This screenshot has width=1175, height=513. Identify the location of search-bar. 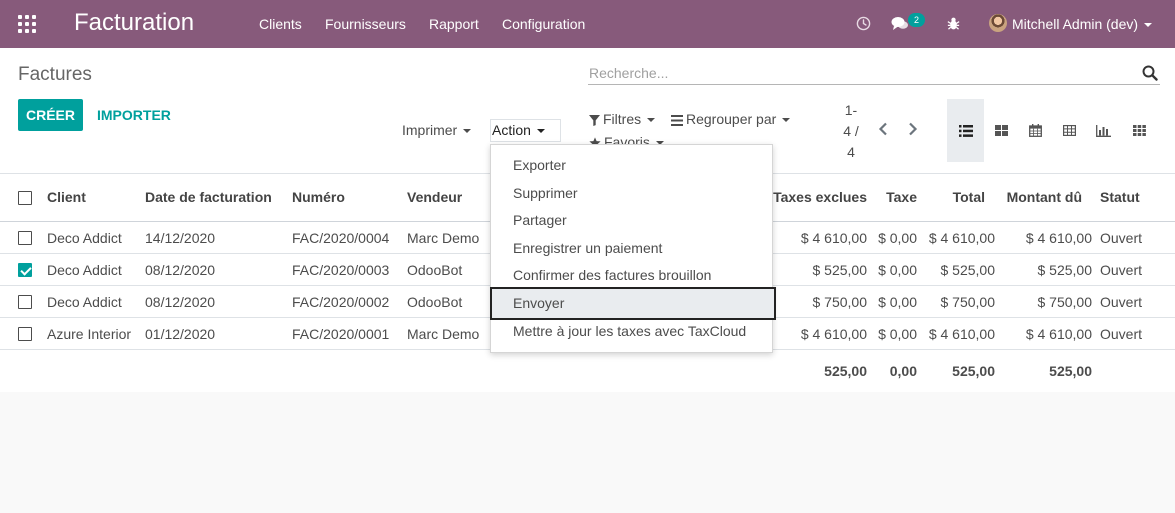
(874, 73).